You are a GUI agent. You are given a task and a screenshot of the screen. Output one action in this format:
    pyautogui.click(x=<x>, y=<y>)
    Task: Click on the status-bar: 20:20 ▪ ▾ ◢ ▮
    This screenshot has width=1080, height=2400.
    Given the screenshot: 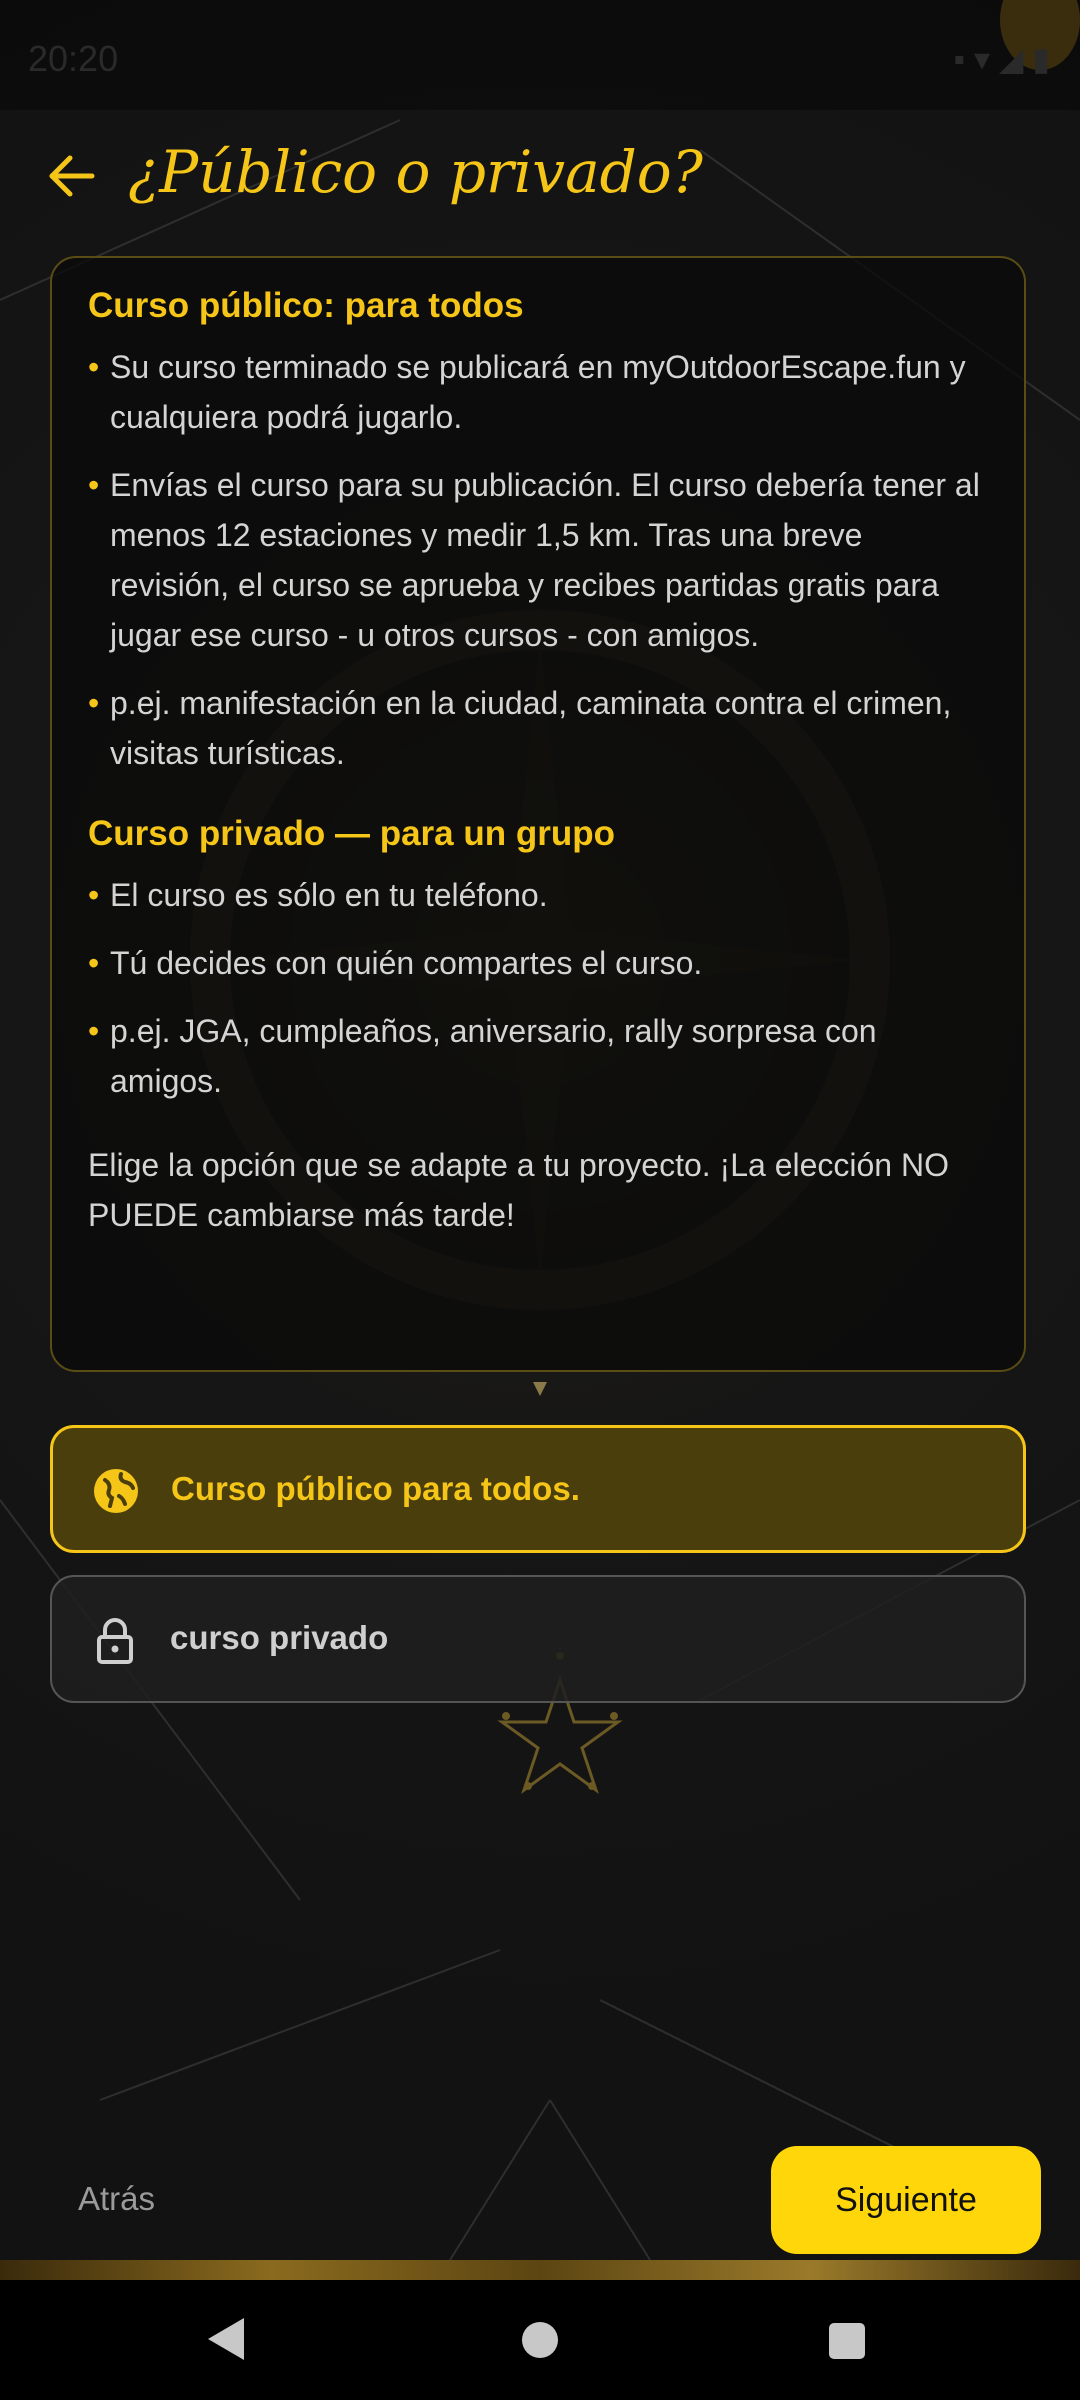 What is the action you would take?
    pyautogui.click(x=540, y=55)
    